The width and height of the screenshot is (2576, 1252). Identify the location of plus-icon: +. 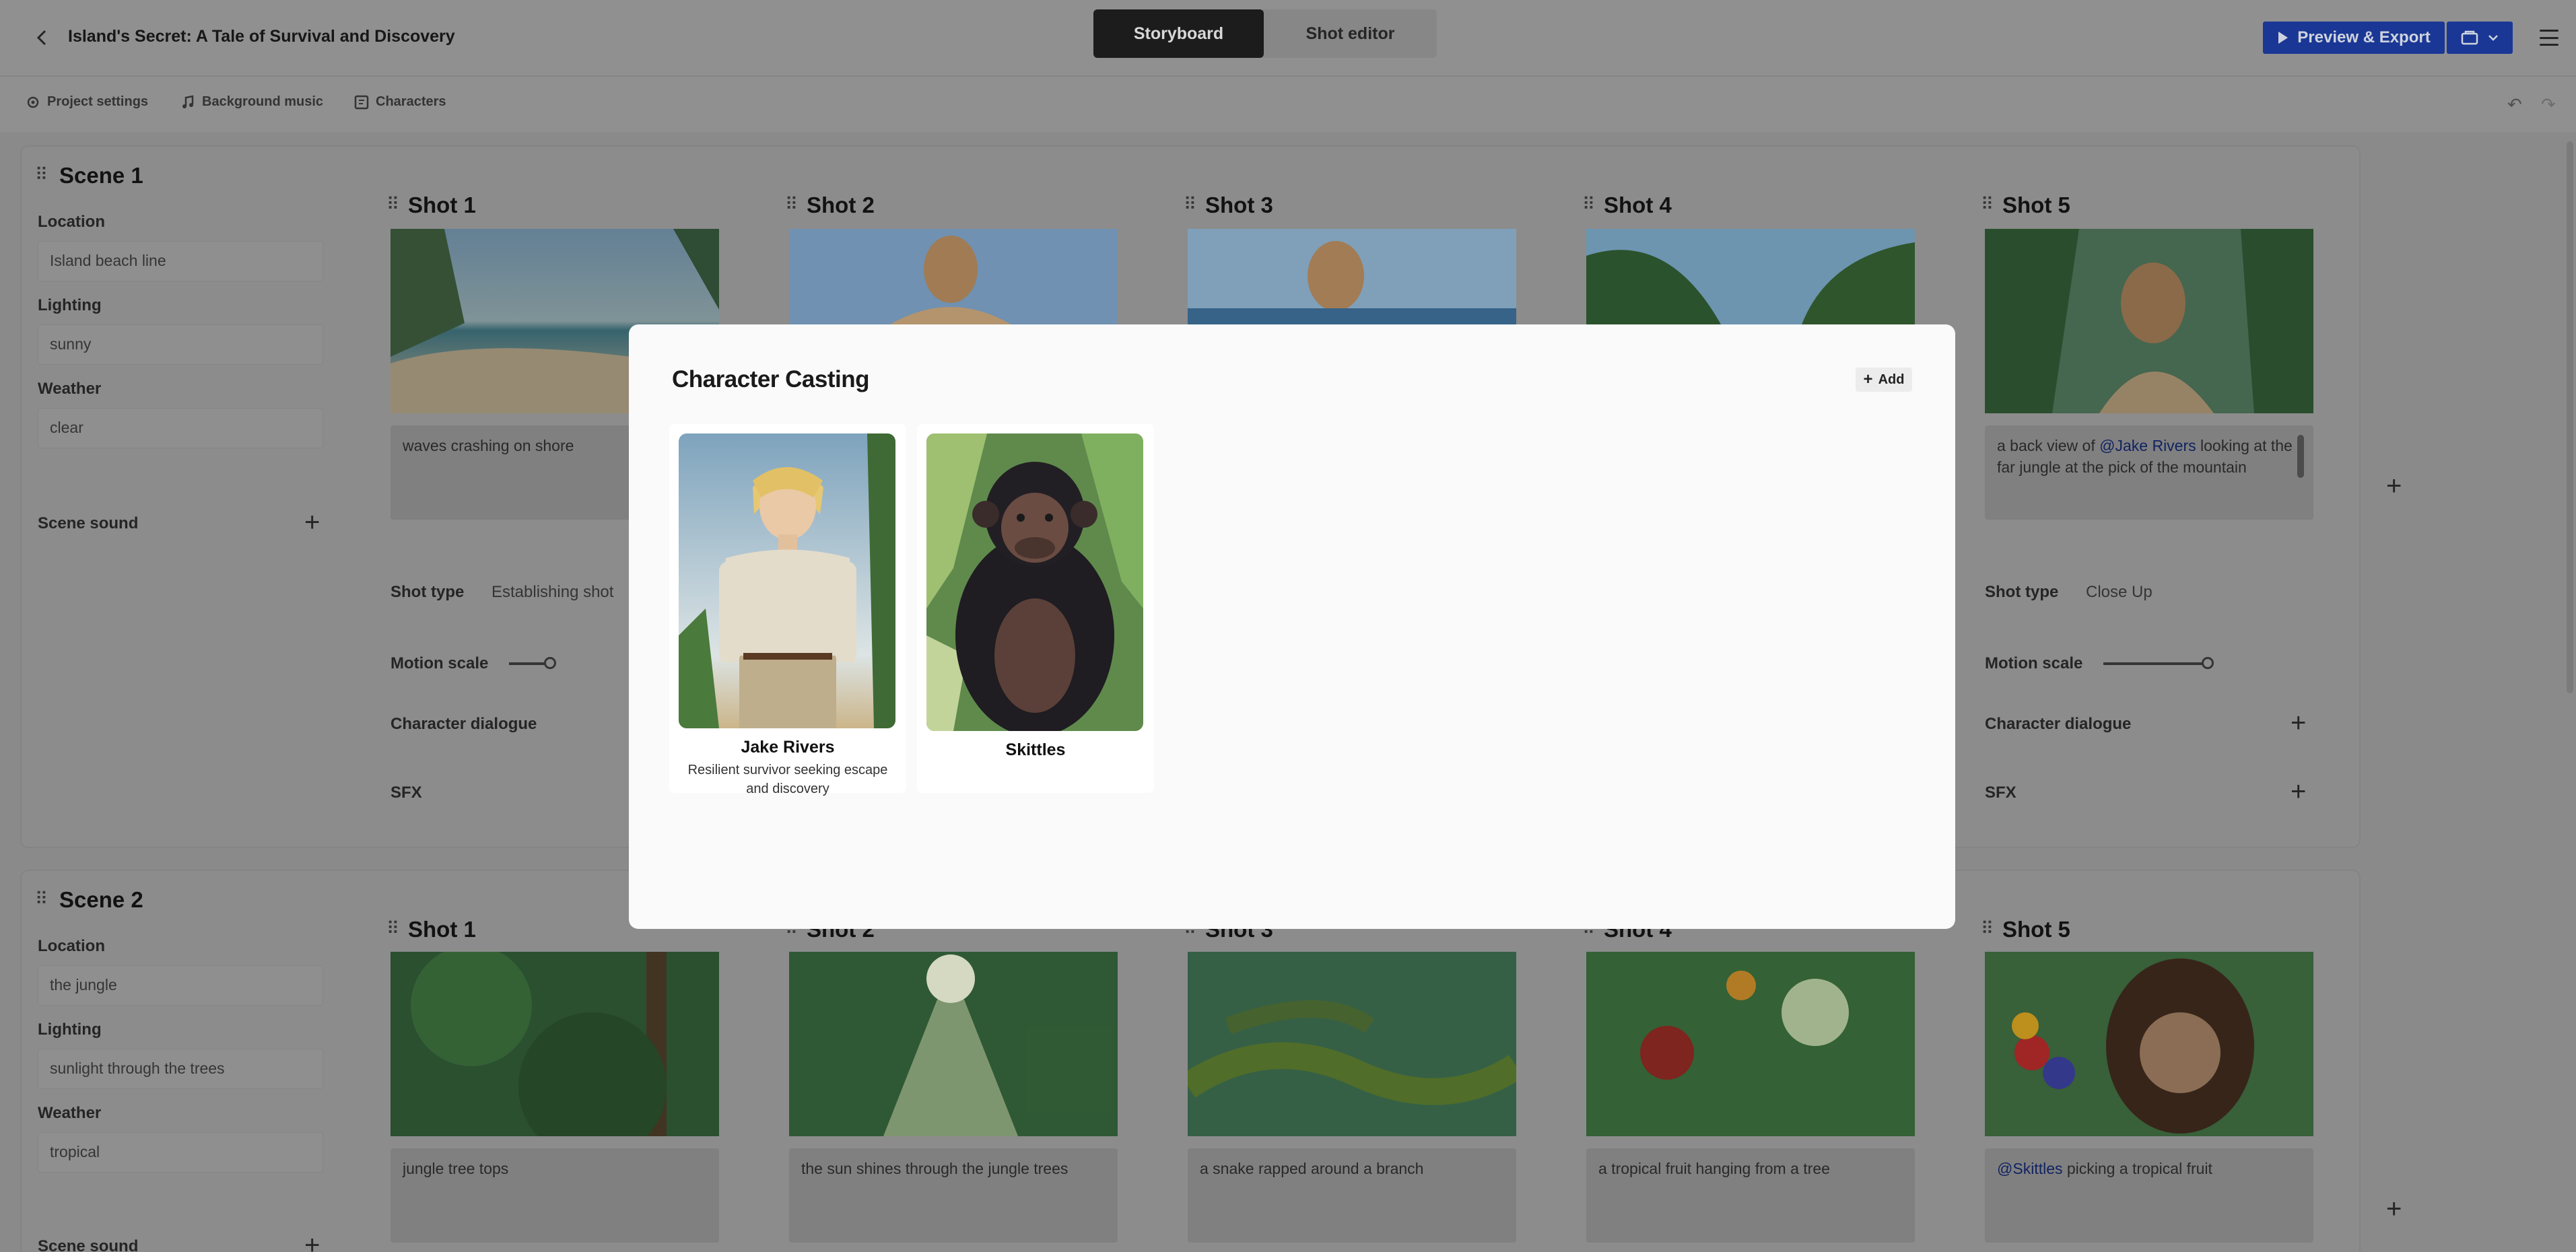
(1868, 379).